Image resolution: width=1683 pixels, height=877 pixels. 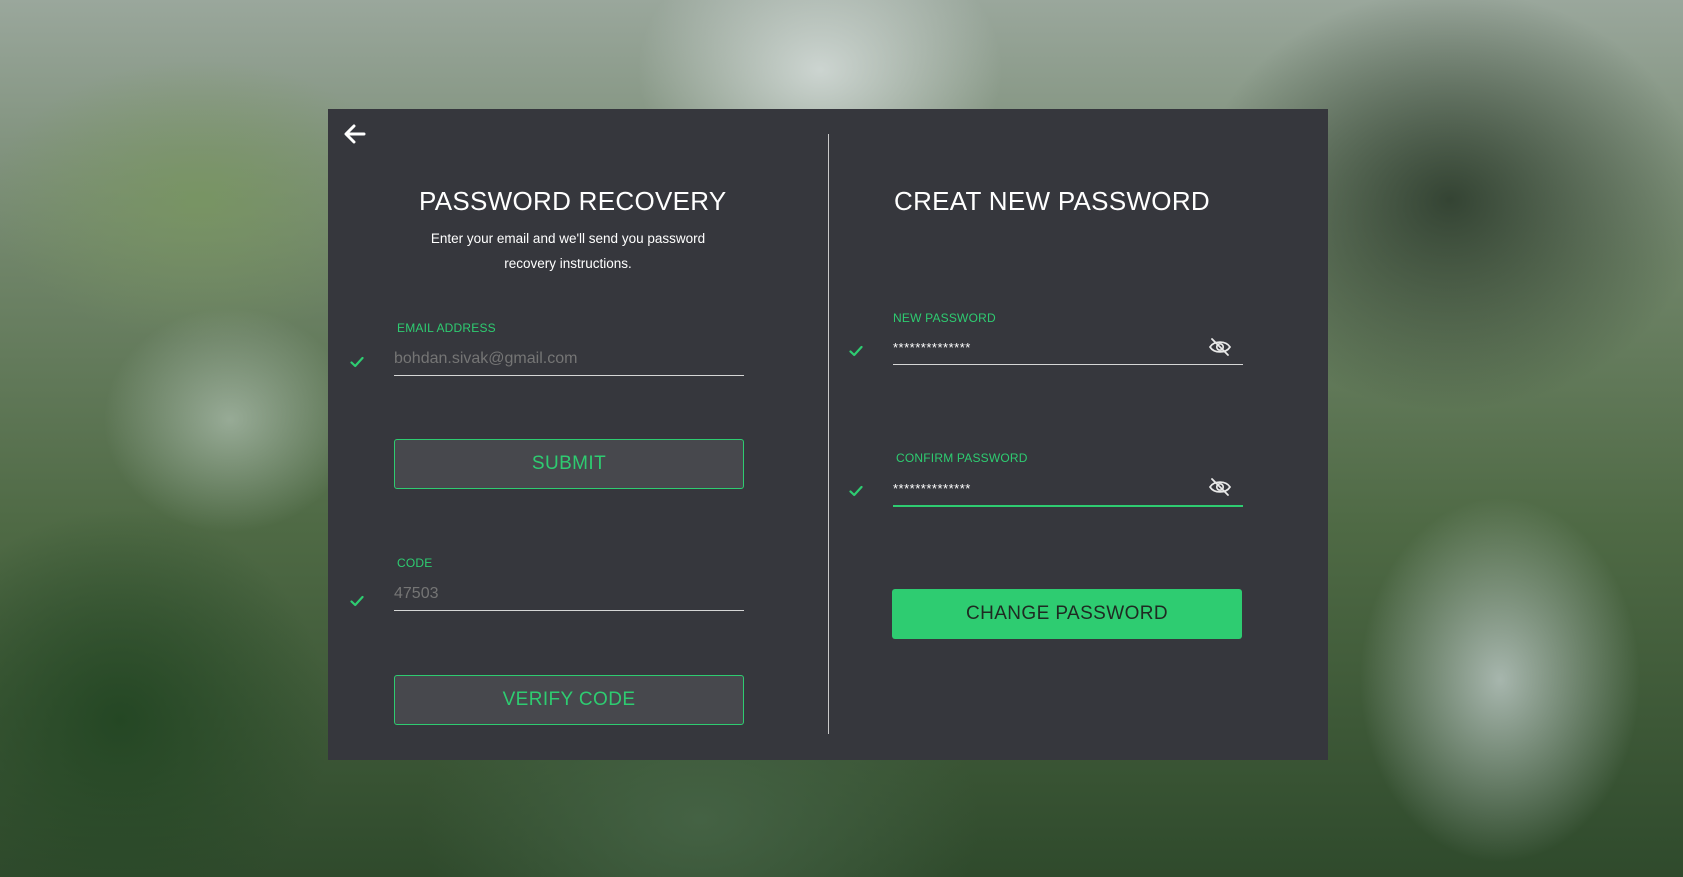 I want to click on new-password-title: CREAT NEW PASSWORD, so click(x=1052, y=201).